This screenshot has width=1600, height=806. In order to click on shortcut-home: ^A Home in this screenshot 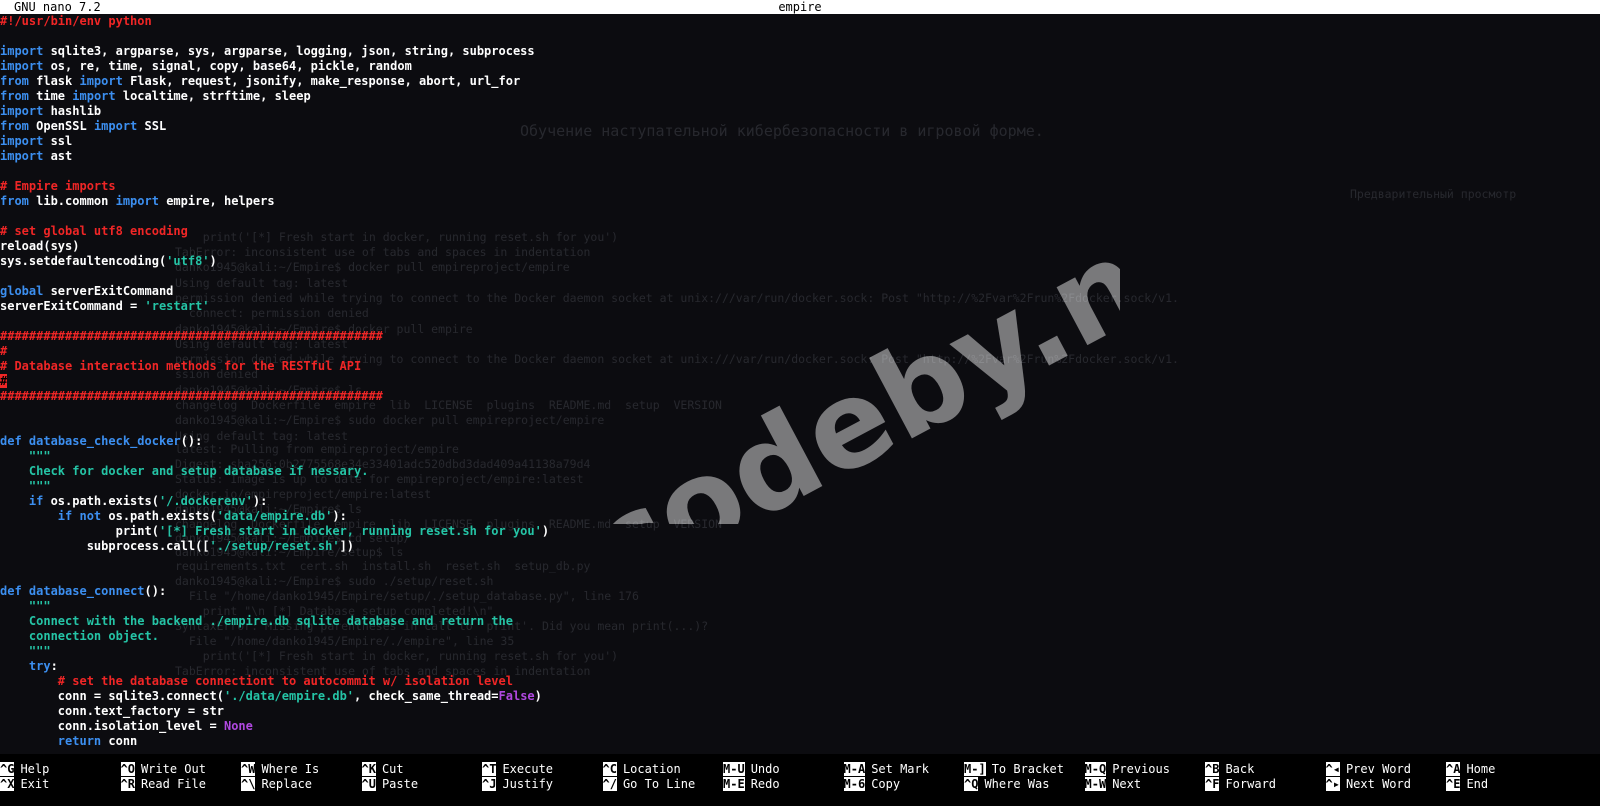, I will do `click(1470, 769)`.